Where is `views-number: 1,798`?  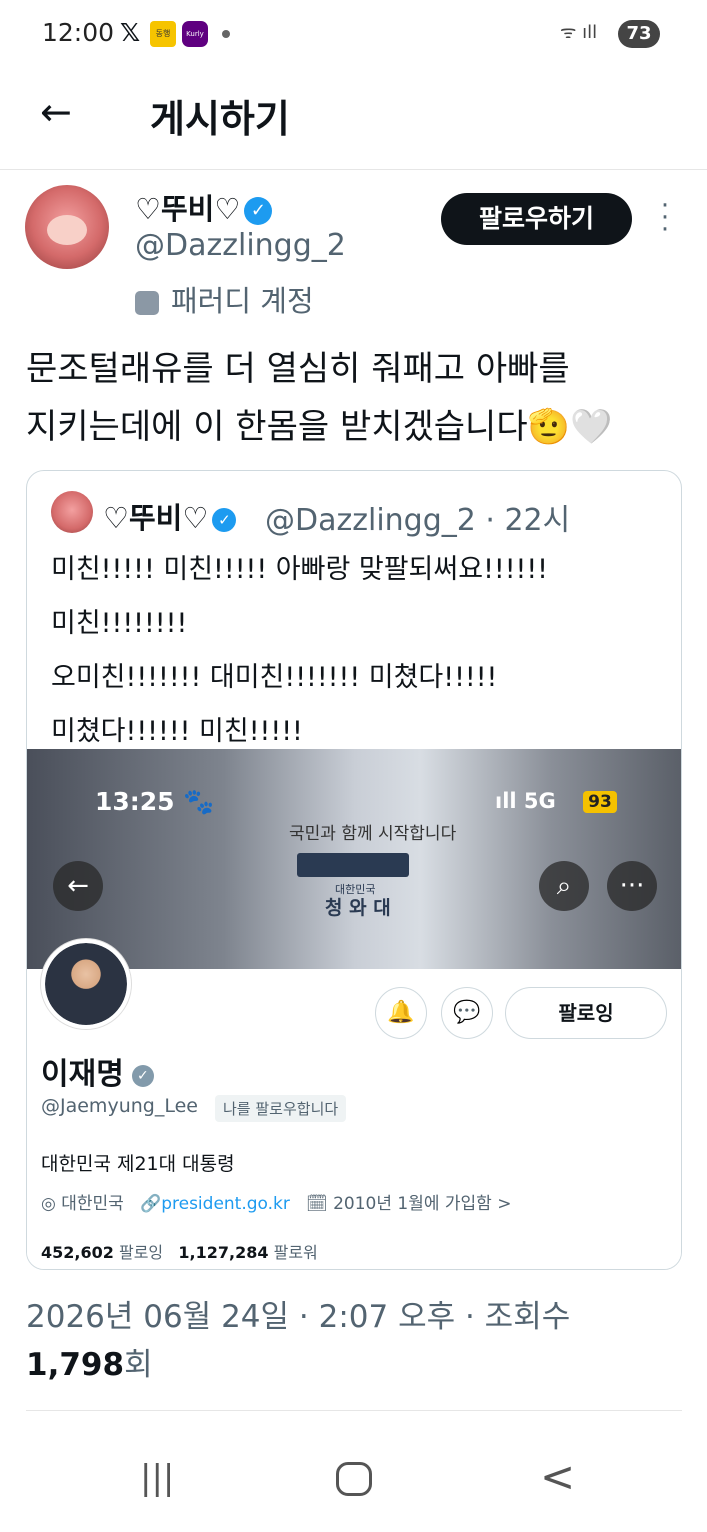 views-number: 1,798 is located at coordinates (75, 1365).